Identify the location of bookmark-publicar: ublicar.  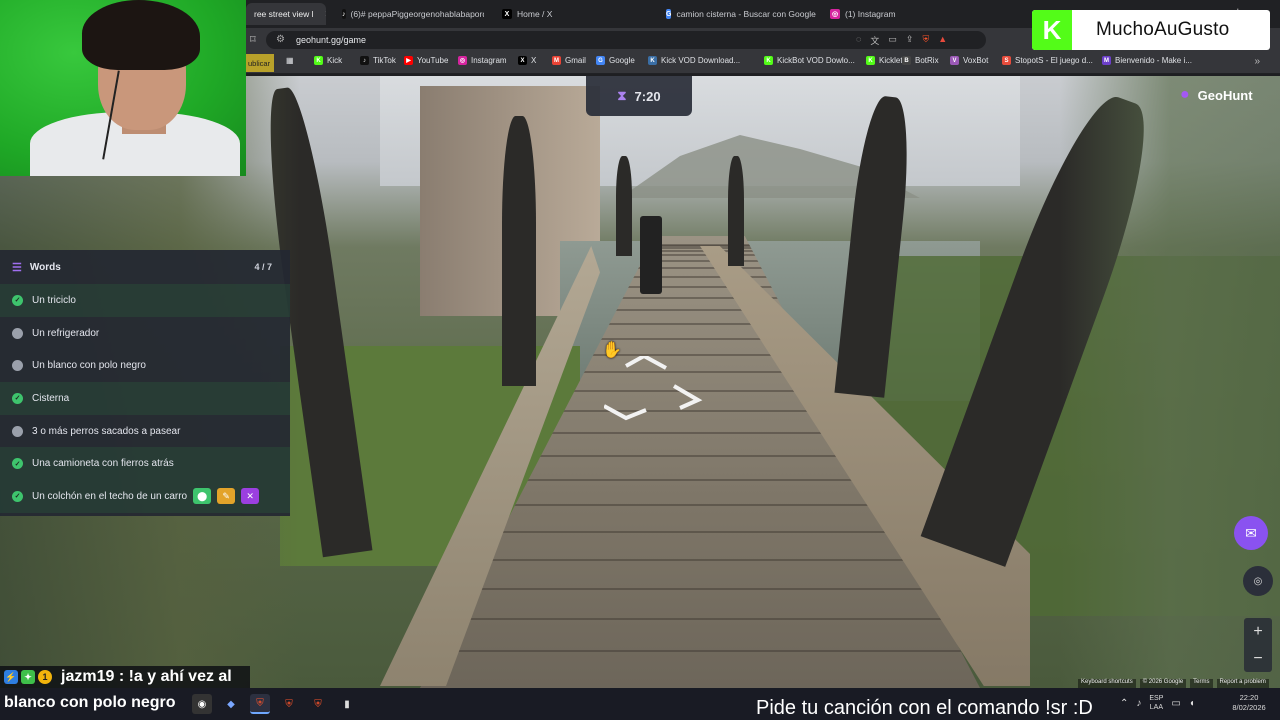
(260, 63).